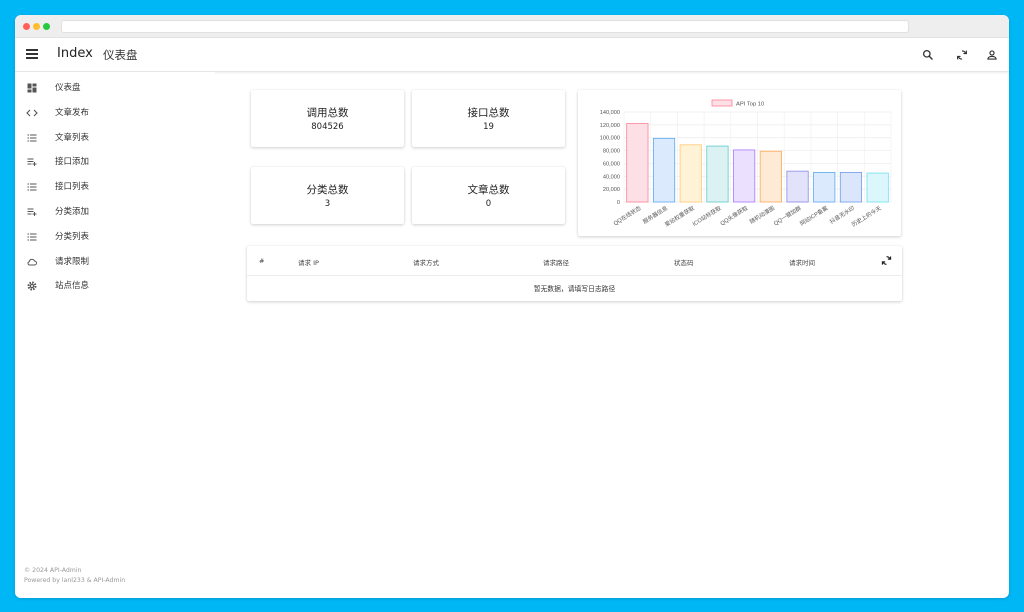  Describe the element at coordinates (68, 88) in the screenshot. I see `sidebar-item-label: 仪表盘` at that location.